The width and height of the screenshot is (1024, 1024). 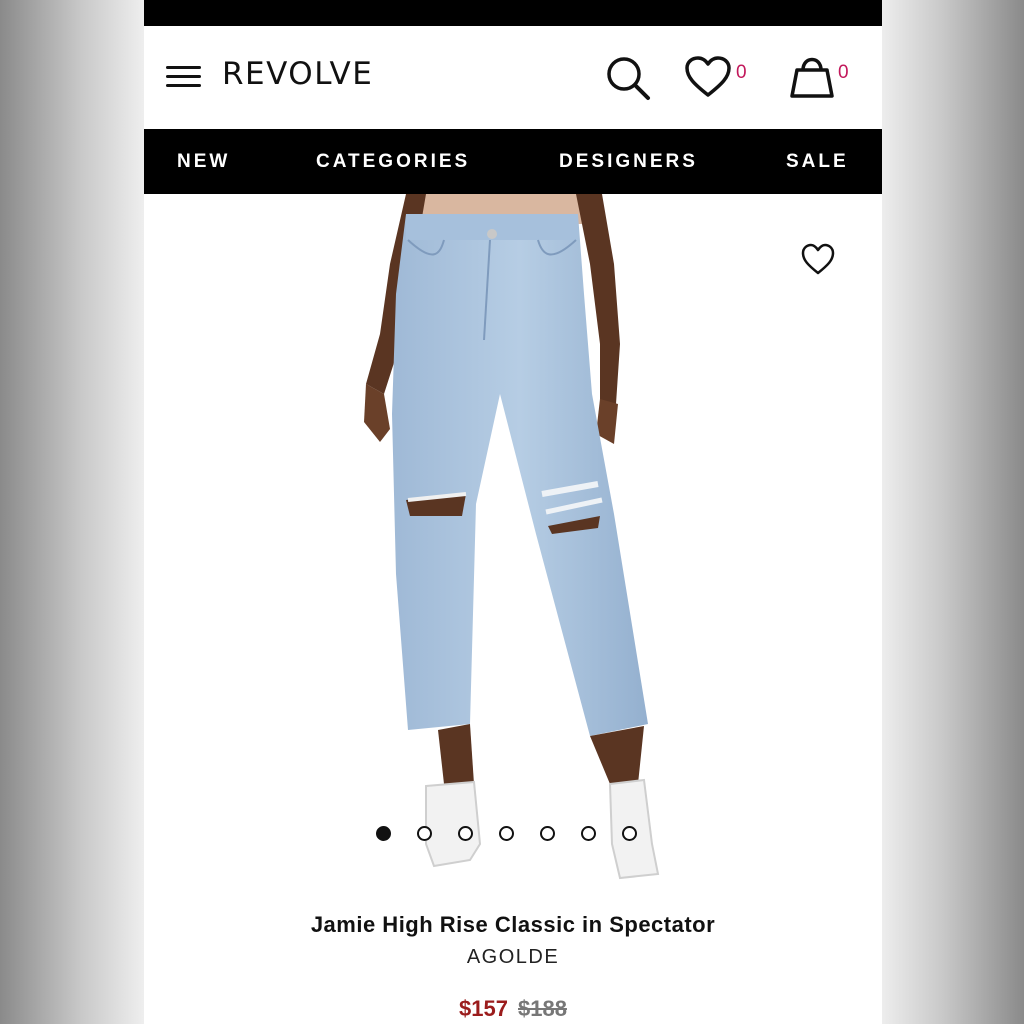 What do you see at coordinates (513, 161) in the screenshot?
I see `main-nav: NEW CATEGORIES DESIGNERS SALE` at bounding box center [513, 161].